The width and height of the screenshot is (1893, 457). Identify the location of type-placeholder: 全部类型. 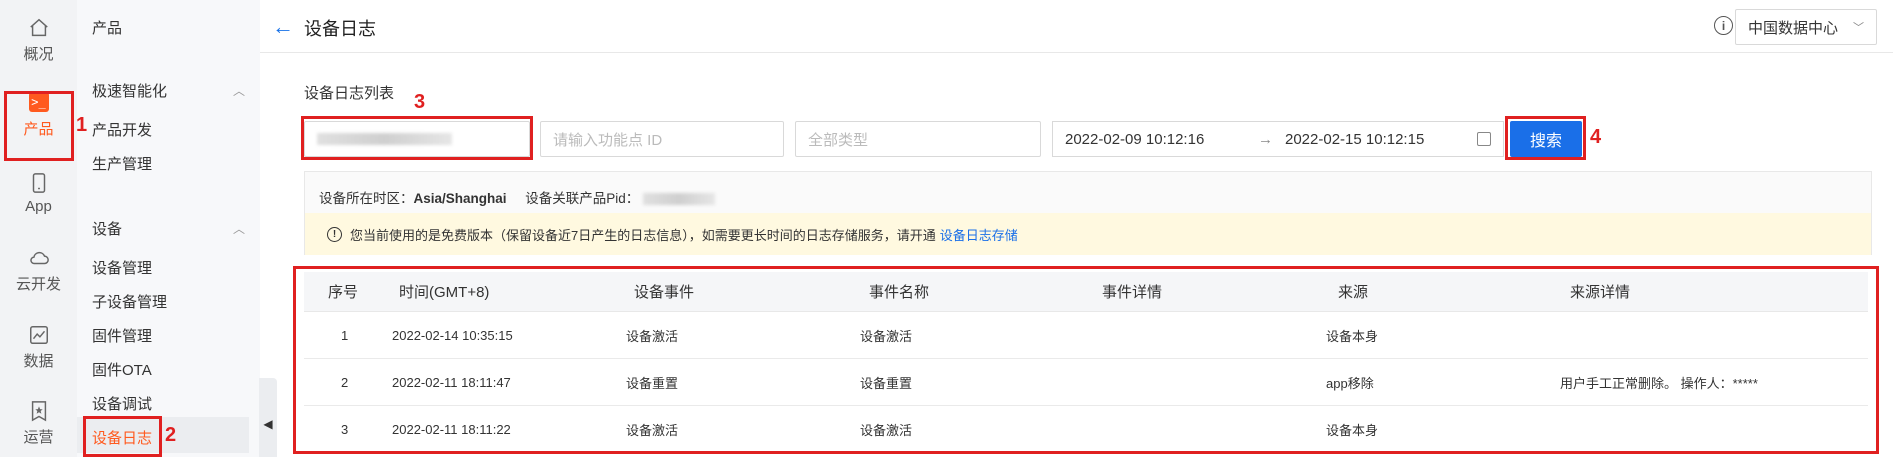
(838, 140).